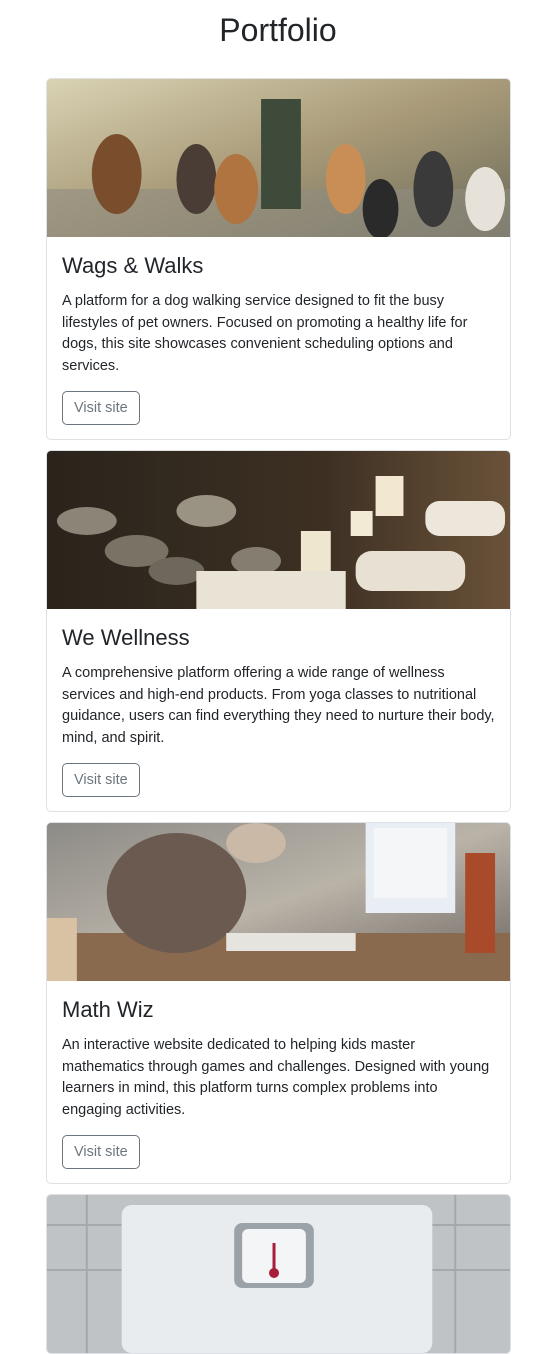 This screenshot has width=556, height=1354. What do you see at coordinates (278, 530) in the screenshot?
I see `wellness-stones-candles-image` at bounding box center [278, 530].